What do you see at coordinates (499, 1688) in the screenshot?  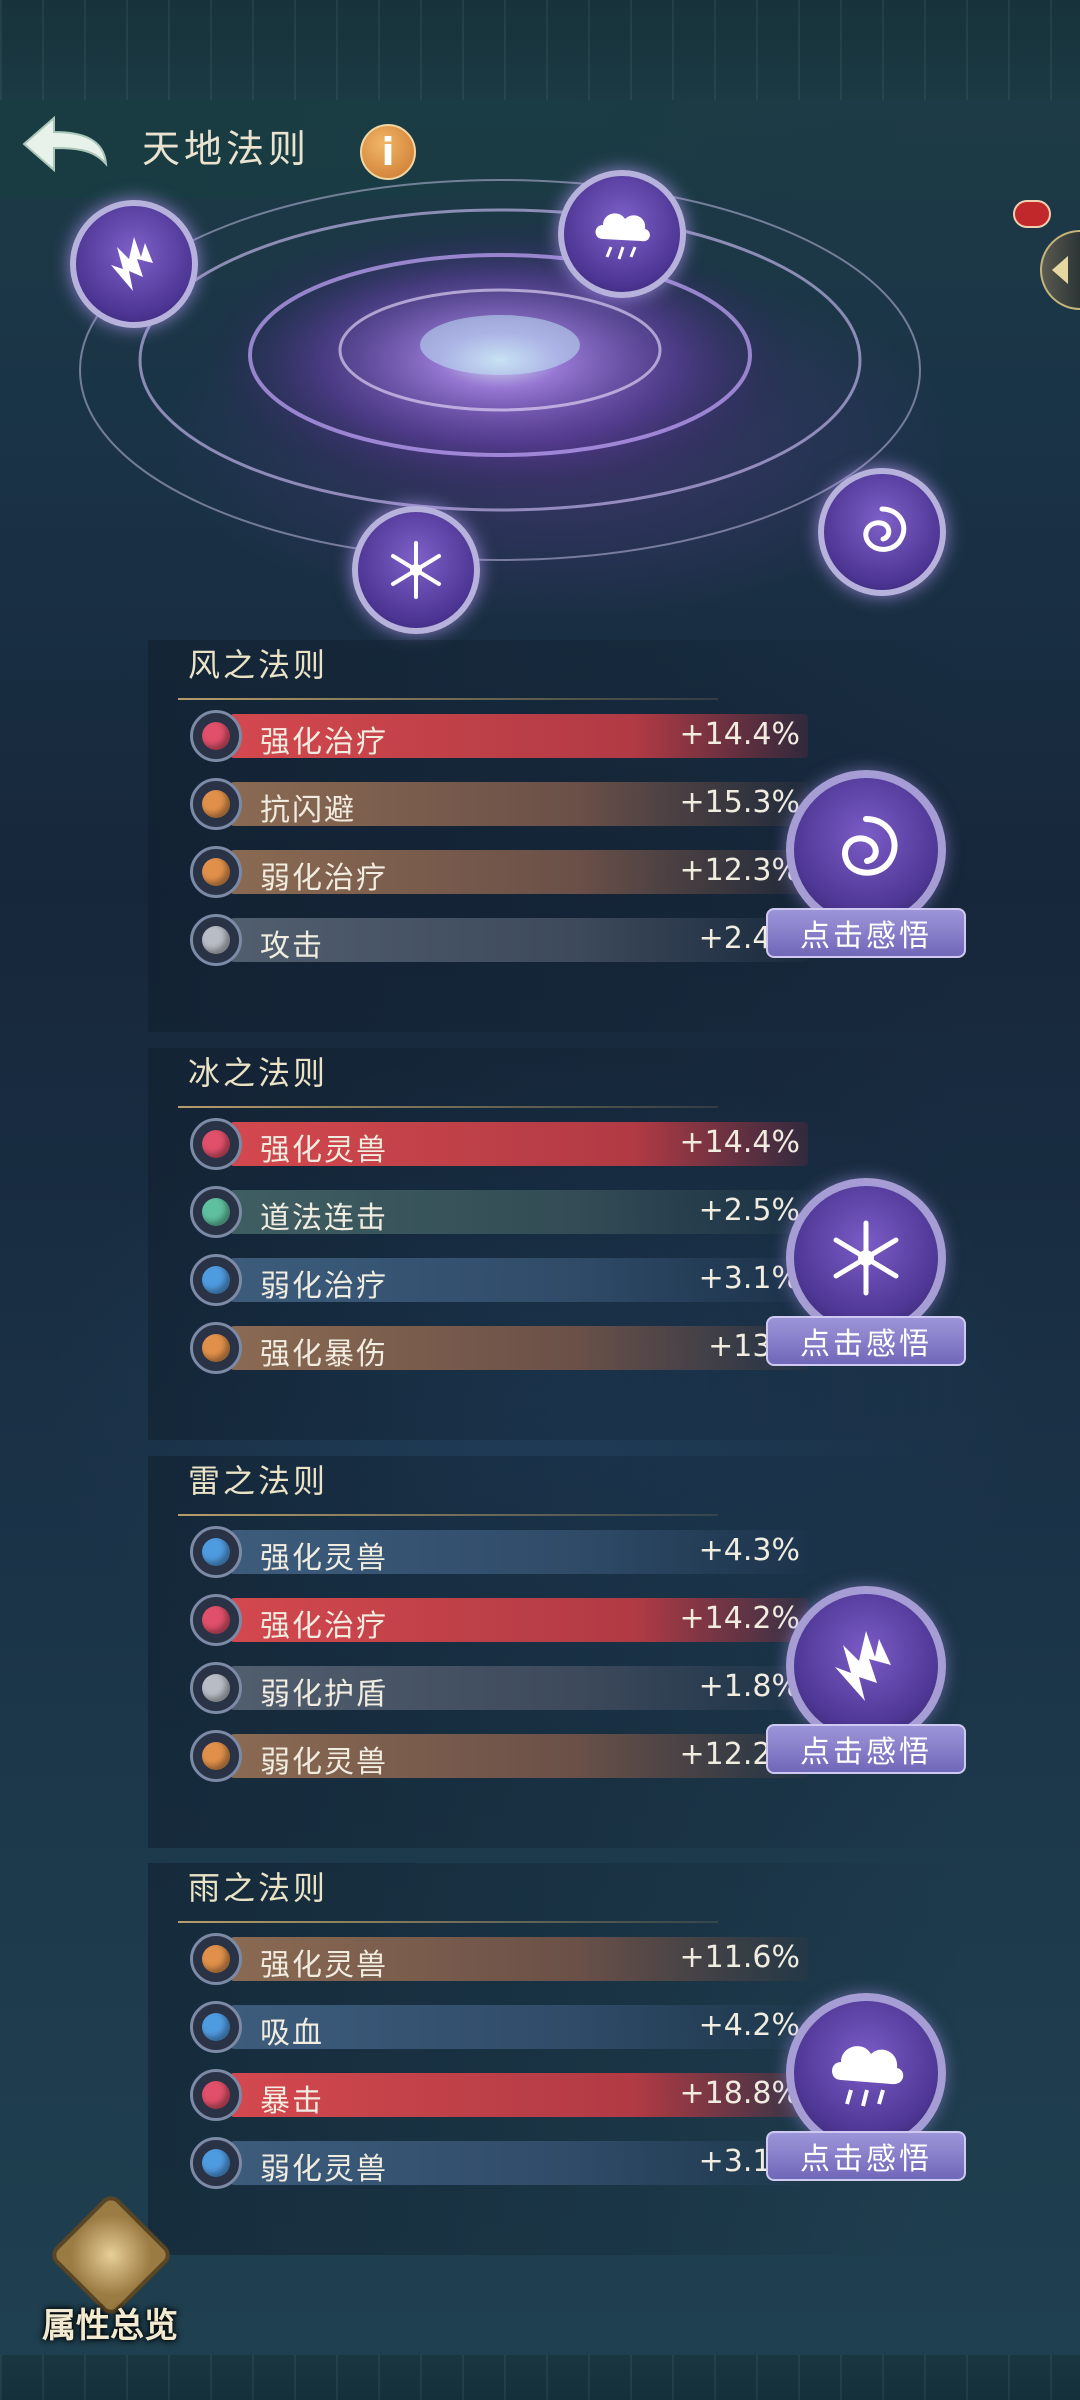 I see `stat-row: 弱化护盾 +1.8%` at bounding box center [499, 1688].